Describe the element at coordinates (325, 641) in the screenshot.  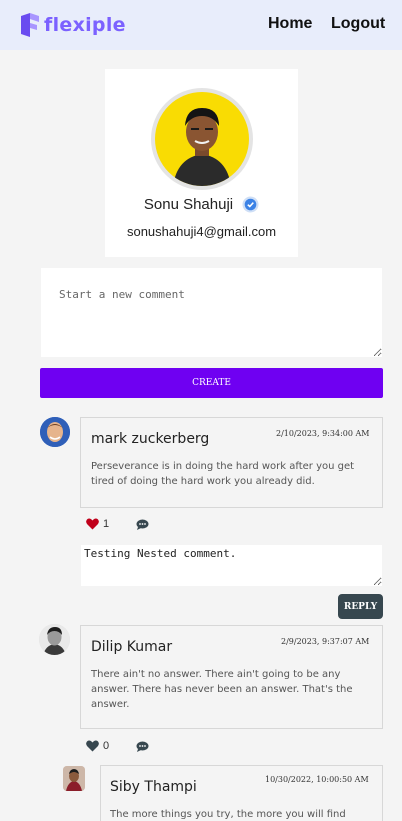
I see `comment-date: 2/9/2023, 9:37:07 AM` at that location.